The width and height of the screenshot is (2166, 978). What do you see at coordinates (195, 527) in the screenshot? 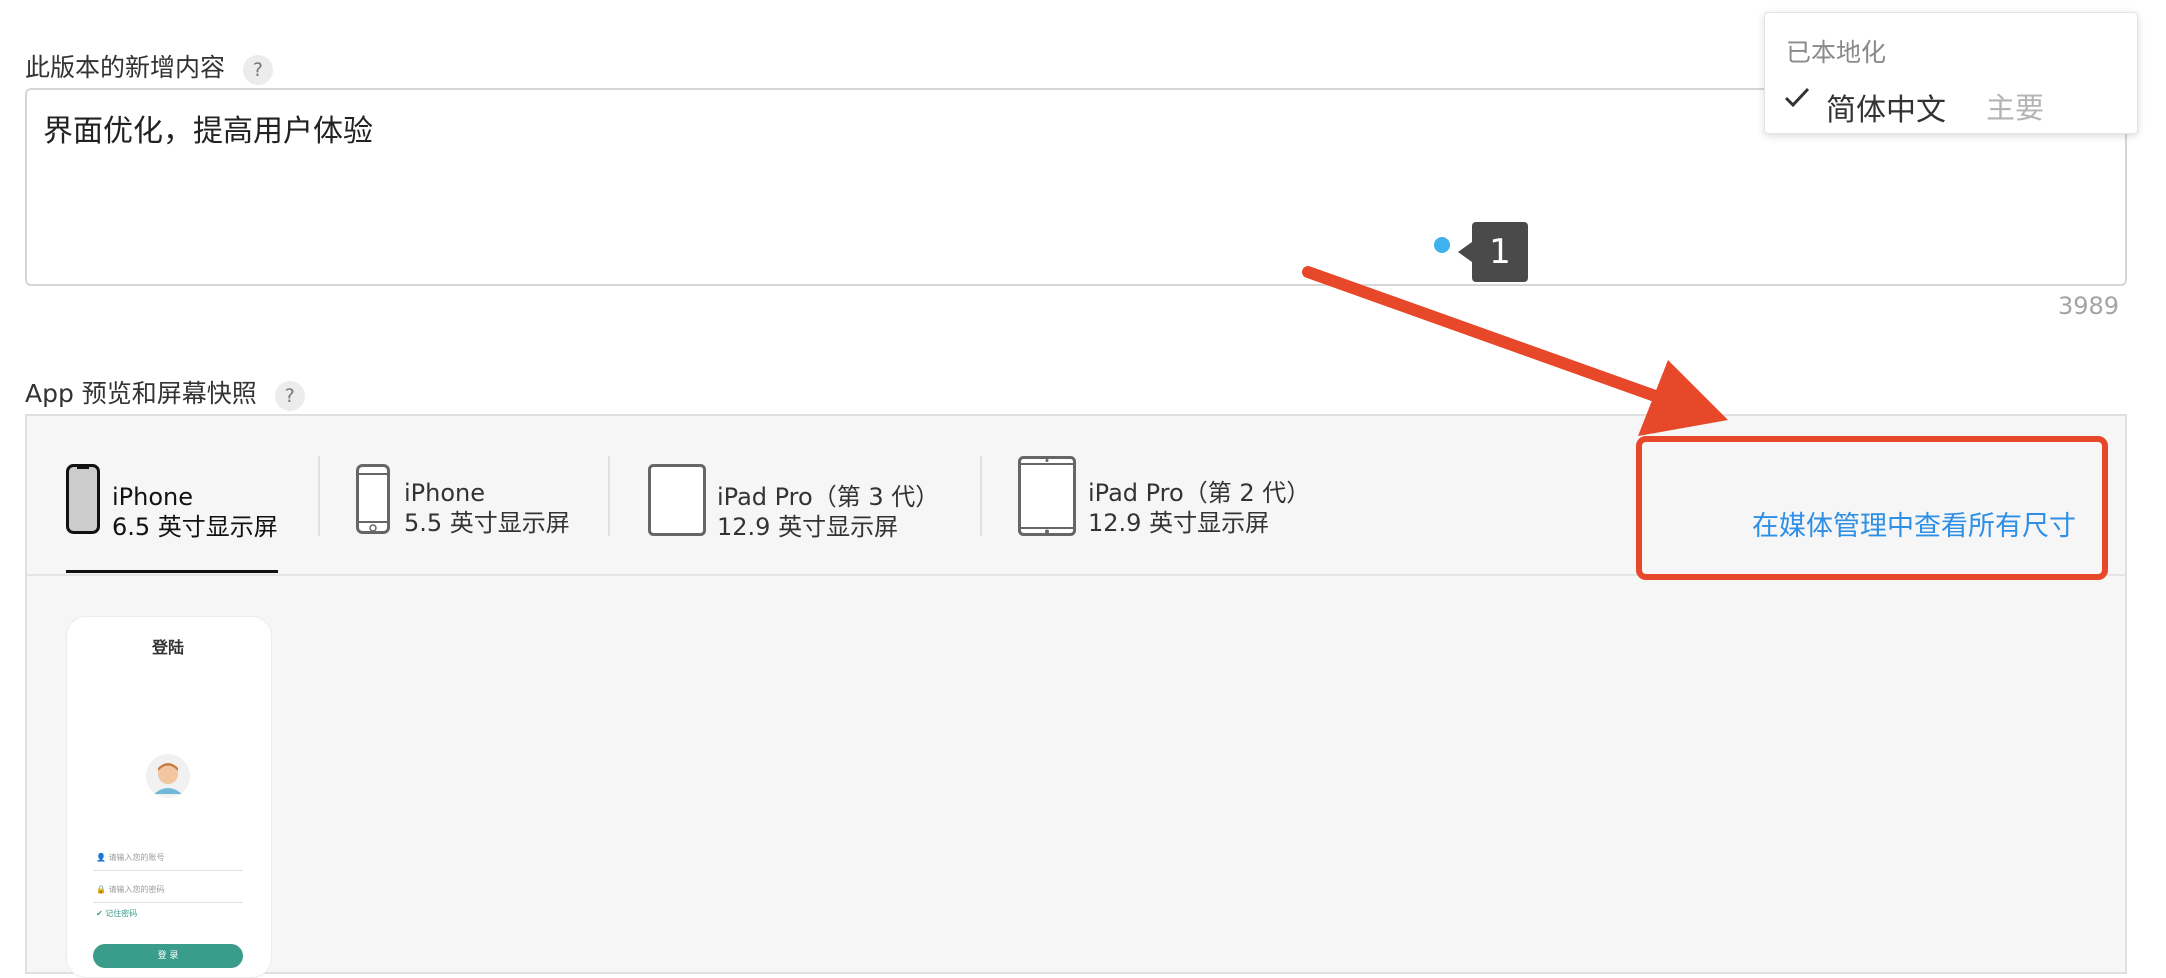
I see `tab-subtitle: 6.5 英寸显示屏` at bounding box center [195, 527].